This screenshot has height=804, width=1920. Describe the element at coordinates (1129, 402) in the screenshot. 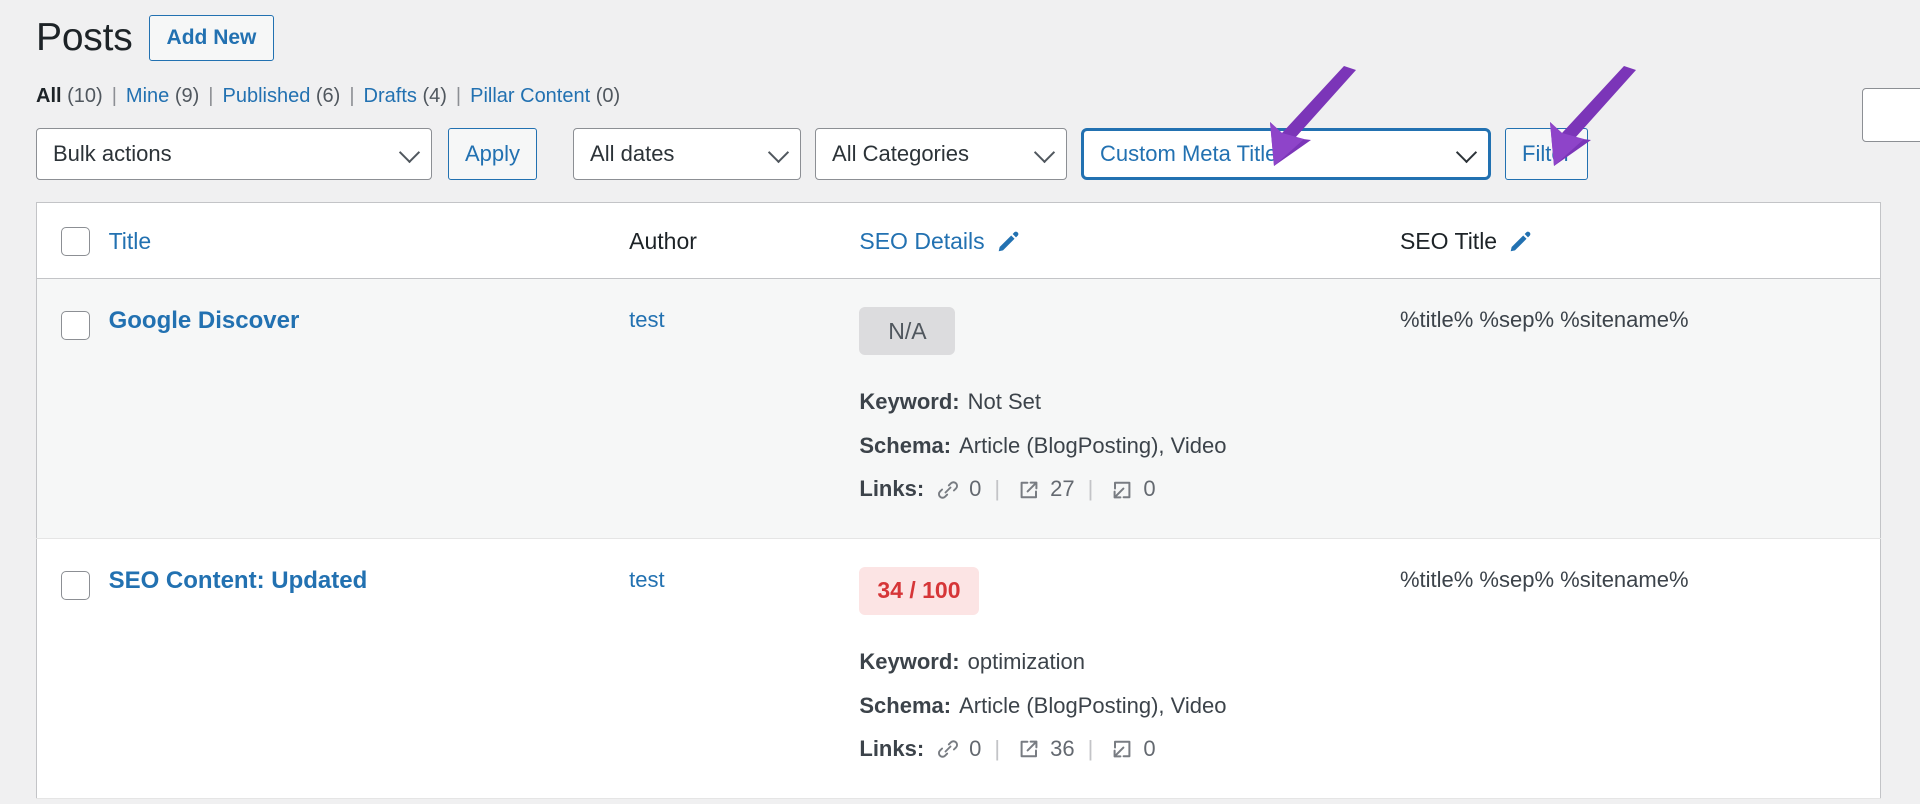

I see `keyword-line: Keyword: Not Set` at that location.